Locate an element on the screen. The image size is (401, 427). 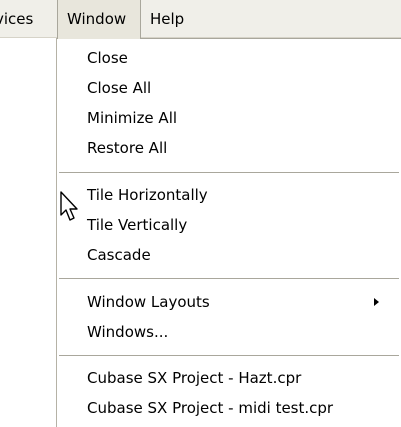
mouse-pointer-icon is located at coordinates (69, 206).